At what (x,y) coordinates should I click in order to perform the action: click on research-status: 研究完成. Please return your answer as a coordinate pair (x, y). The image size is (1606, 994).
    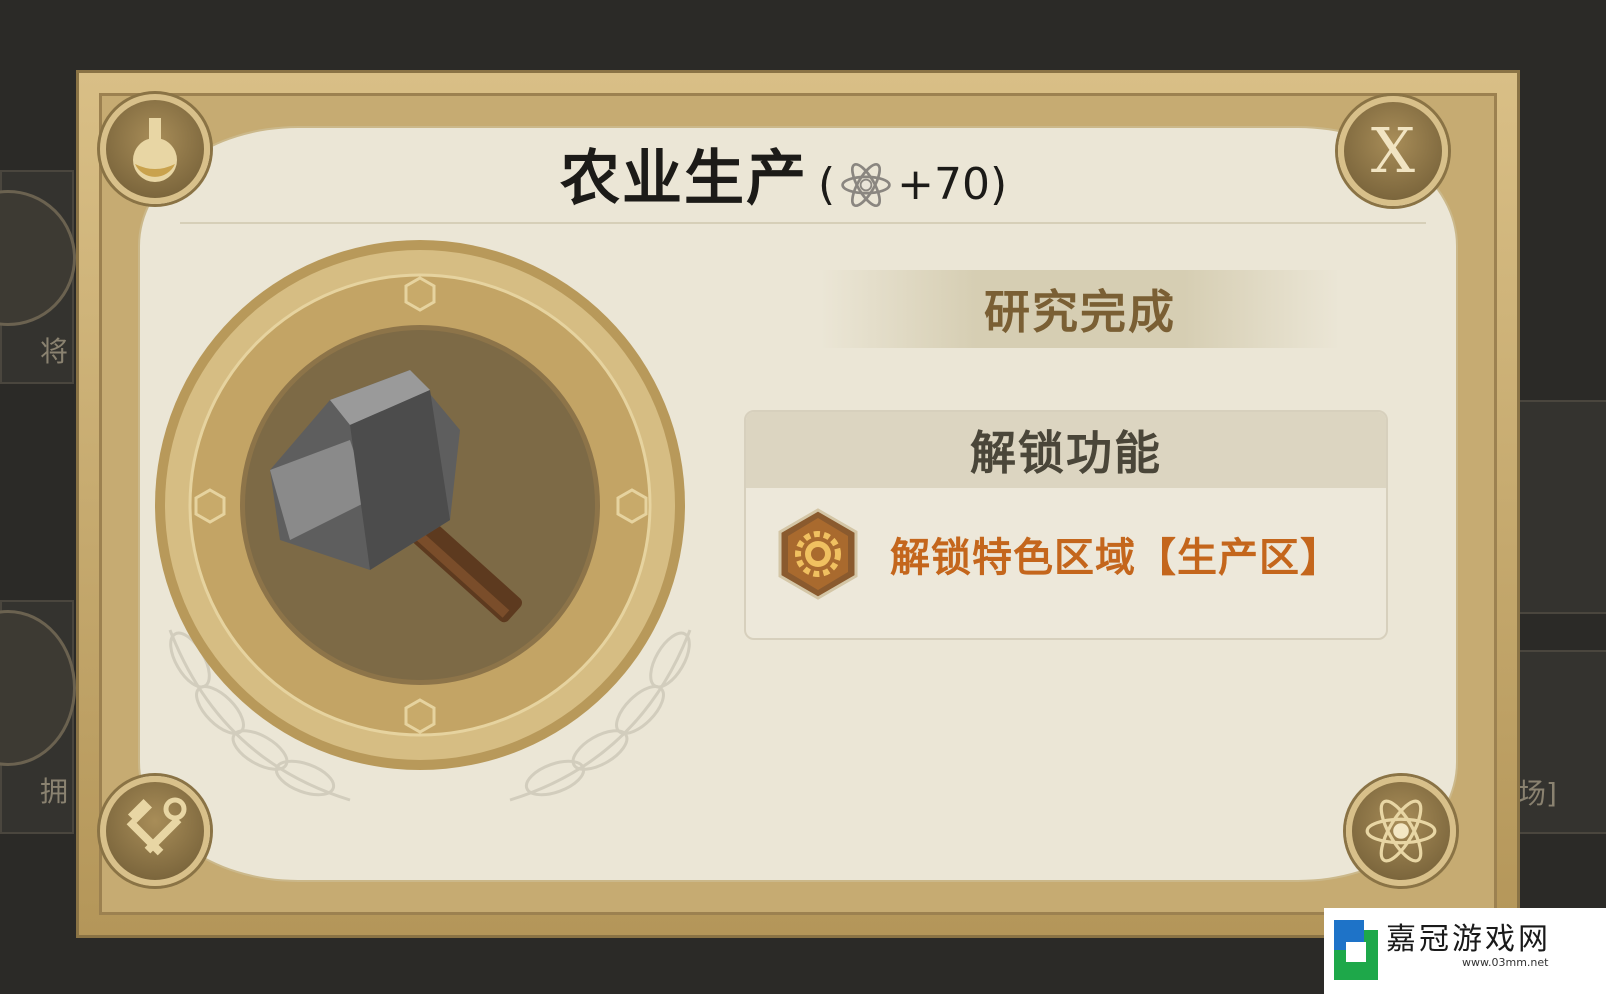
    Looking at the image, I should click on (1080, 312).